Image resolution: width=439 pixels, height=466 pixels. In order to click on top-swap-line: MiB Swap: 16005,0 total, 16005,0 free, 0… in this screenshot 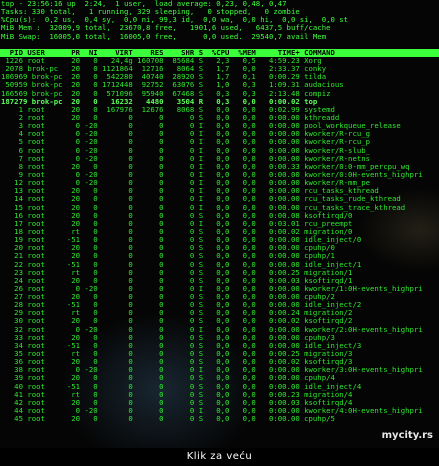, I will do `click(164, 36)`.